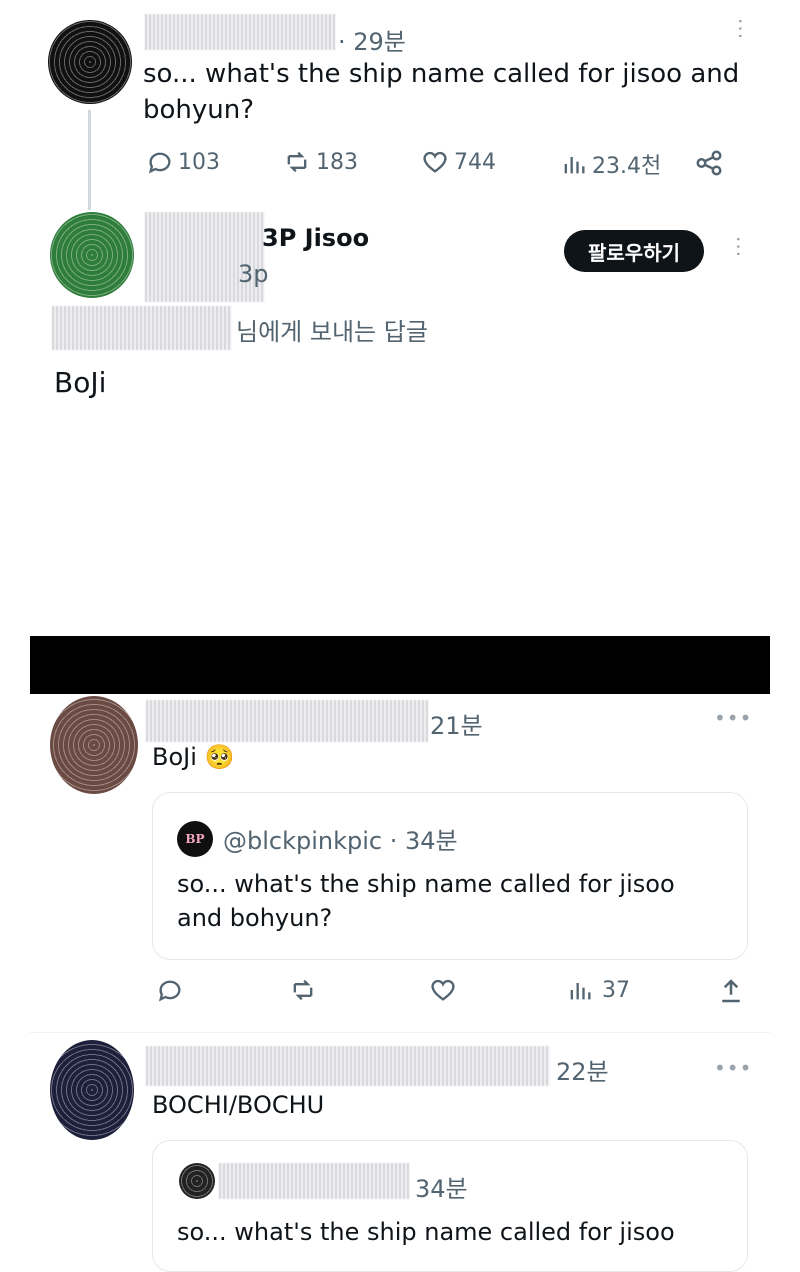 The image size is (800, 1272). I want to click on bp-avatar: BP, so click(195, 839).